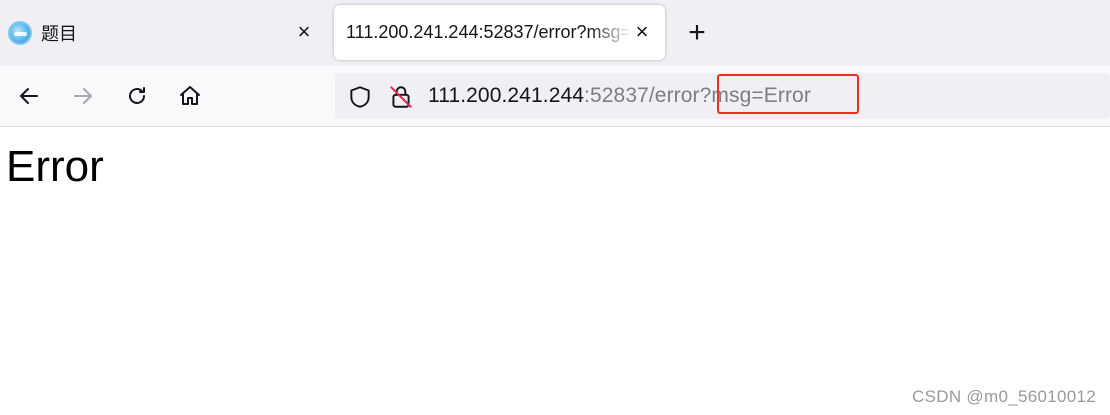  I want to click on new-tab-button: +, so click(697, 33).